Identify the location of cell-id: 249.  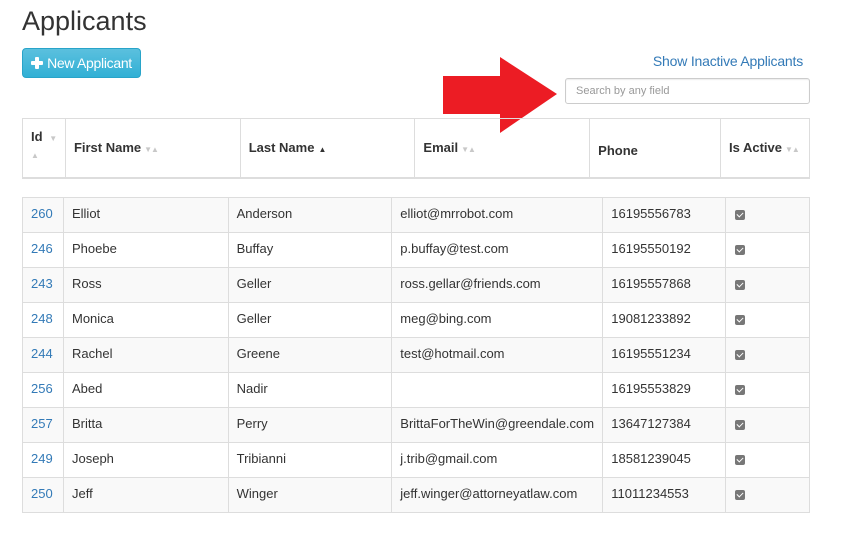
(43, 460).